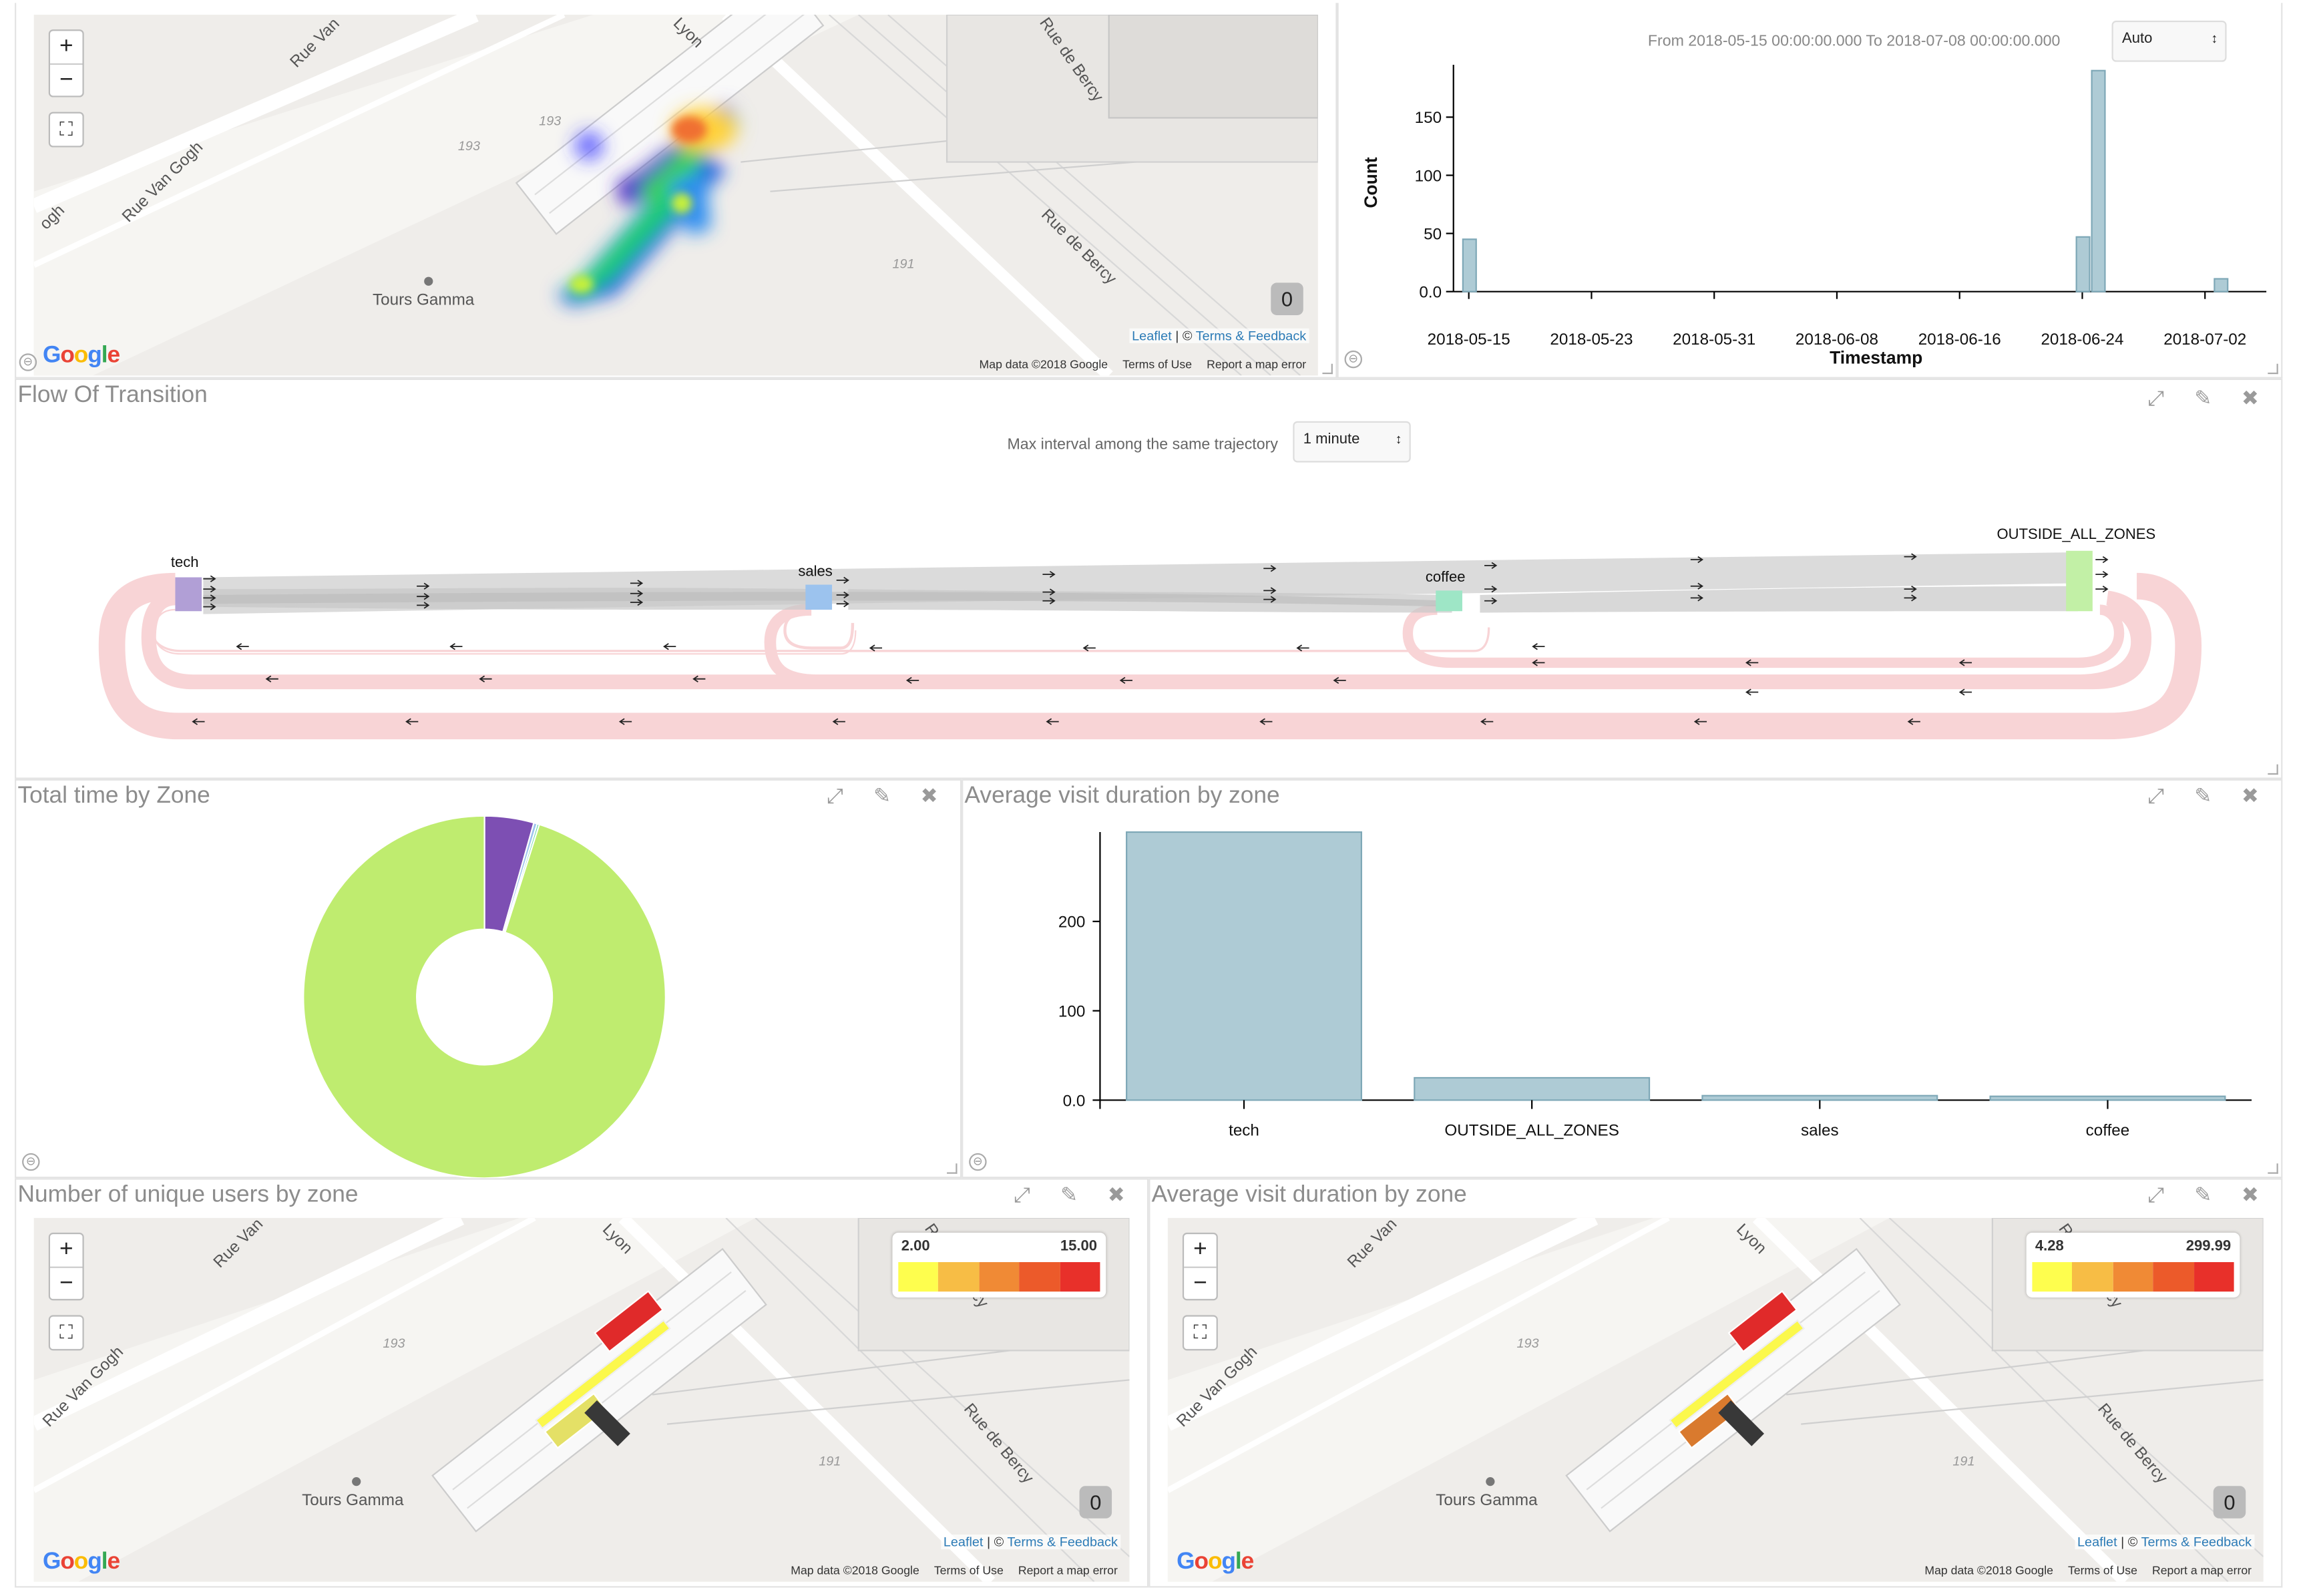 This screenshot has height=1596, width=2309. What do you see at coordinates (2076, 534) in the screenshot?
I see `zone-label: OUTSIDE_ALL_ZONES` at bounding box center [2076, 534].